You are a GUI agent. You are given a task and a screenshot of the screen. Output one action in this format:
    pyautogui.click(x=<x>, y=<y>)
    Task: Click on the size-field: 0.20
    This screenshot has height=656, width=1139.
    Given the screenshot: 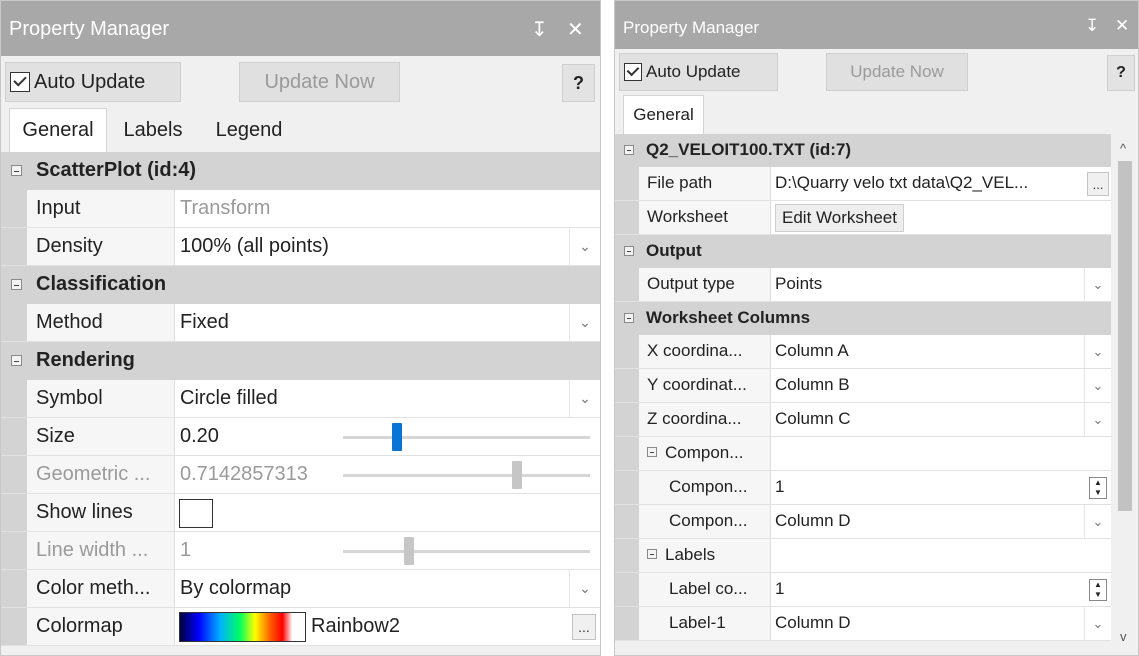 What is the action you would take?
    pyautogui.click(x=387, y=436)
    